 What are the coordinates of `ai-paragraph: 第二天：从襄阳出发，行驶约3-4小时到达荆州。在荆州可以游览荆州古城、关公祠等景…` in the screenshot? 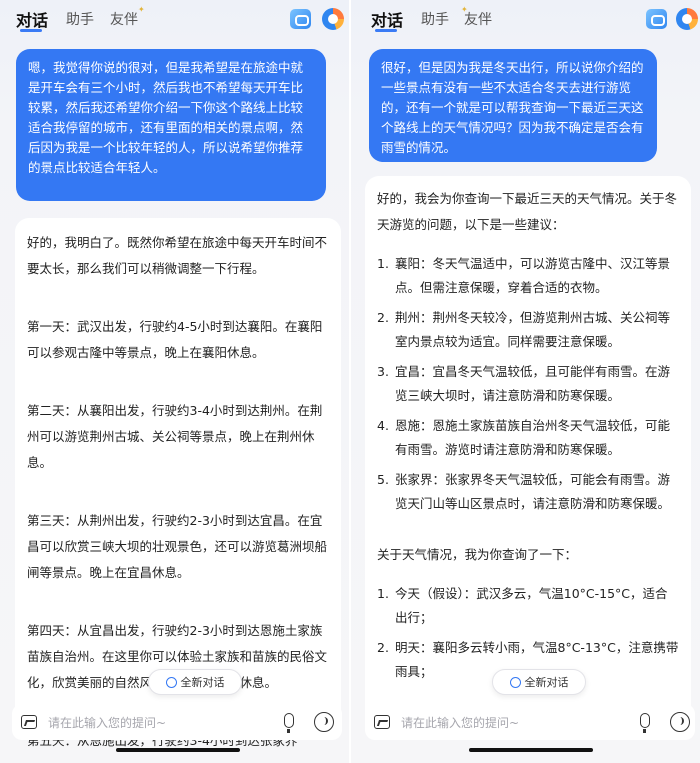 It's located at (175, 436).